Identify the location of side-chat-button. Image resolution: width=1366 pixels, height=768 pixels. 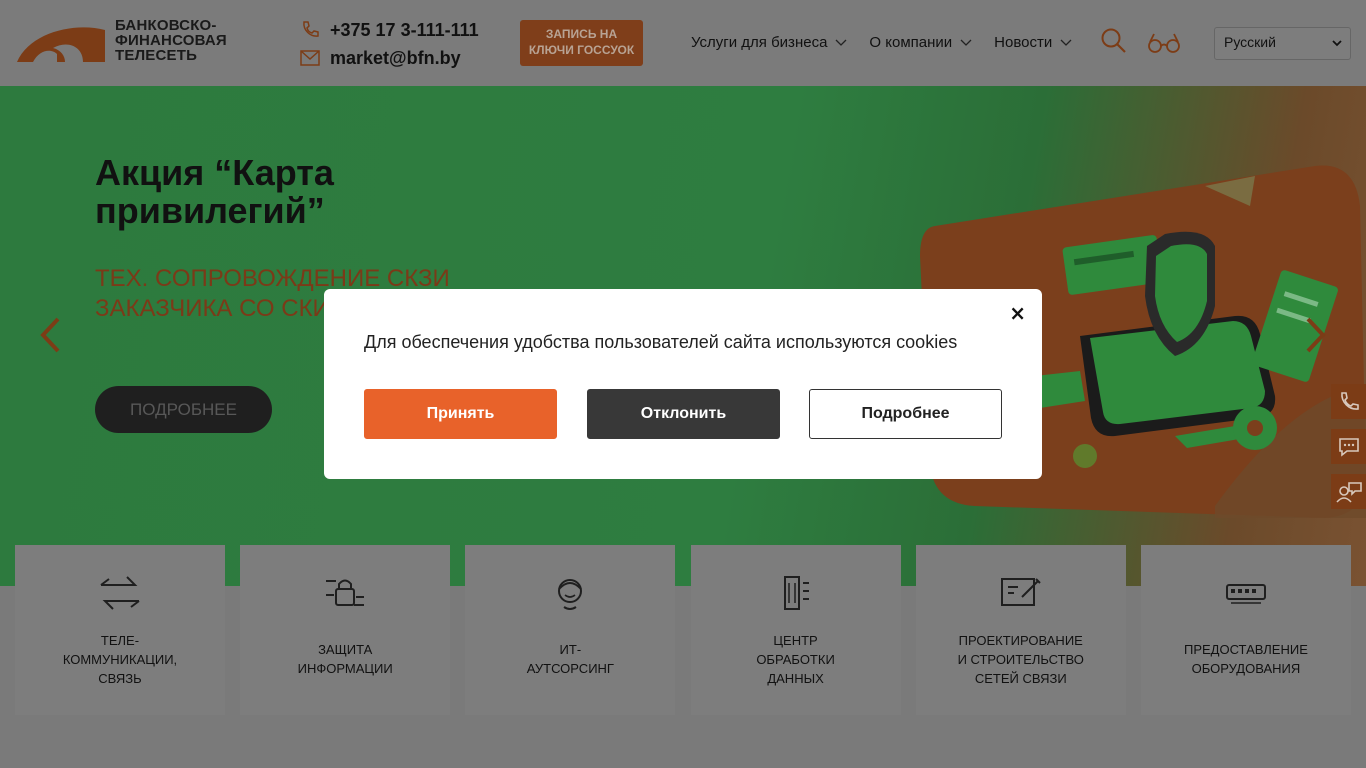
(1348, 446).